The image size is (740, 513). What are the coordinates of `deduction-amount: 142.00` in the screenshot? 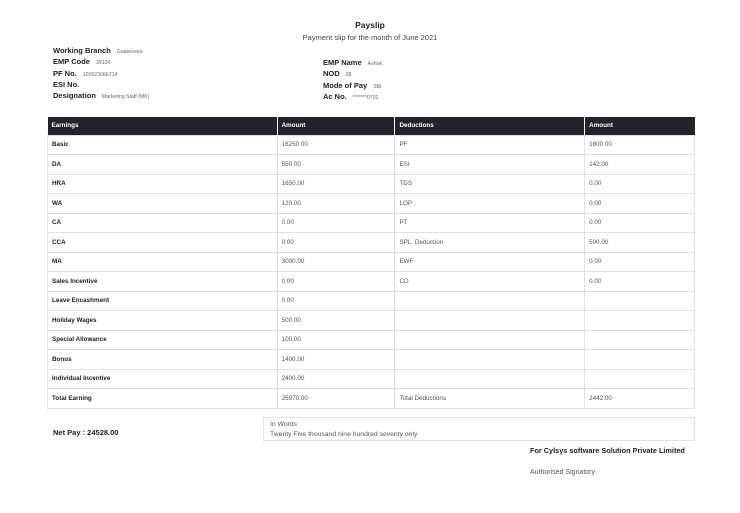 It's located at (639, 164).